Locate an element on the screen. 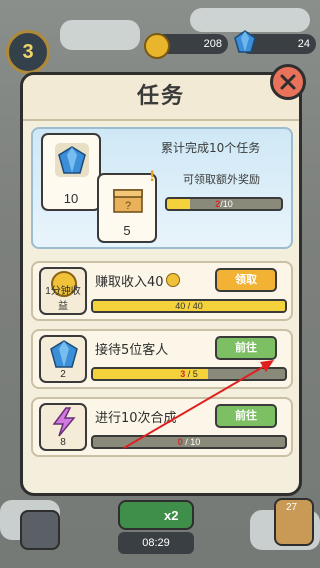  player-level-badge: 3 is located at coordinates (28, 52).